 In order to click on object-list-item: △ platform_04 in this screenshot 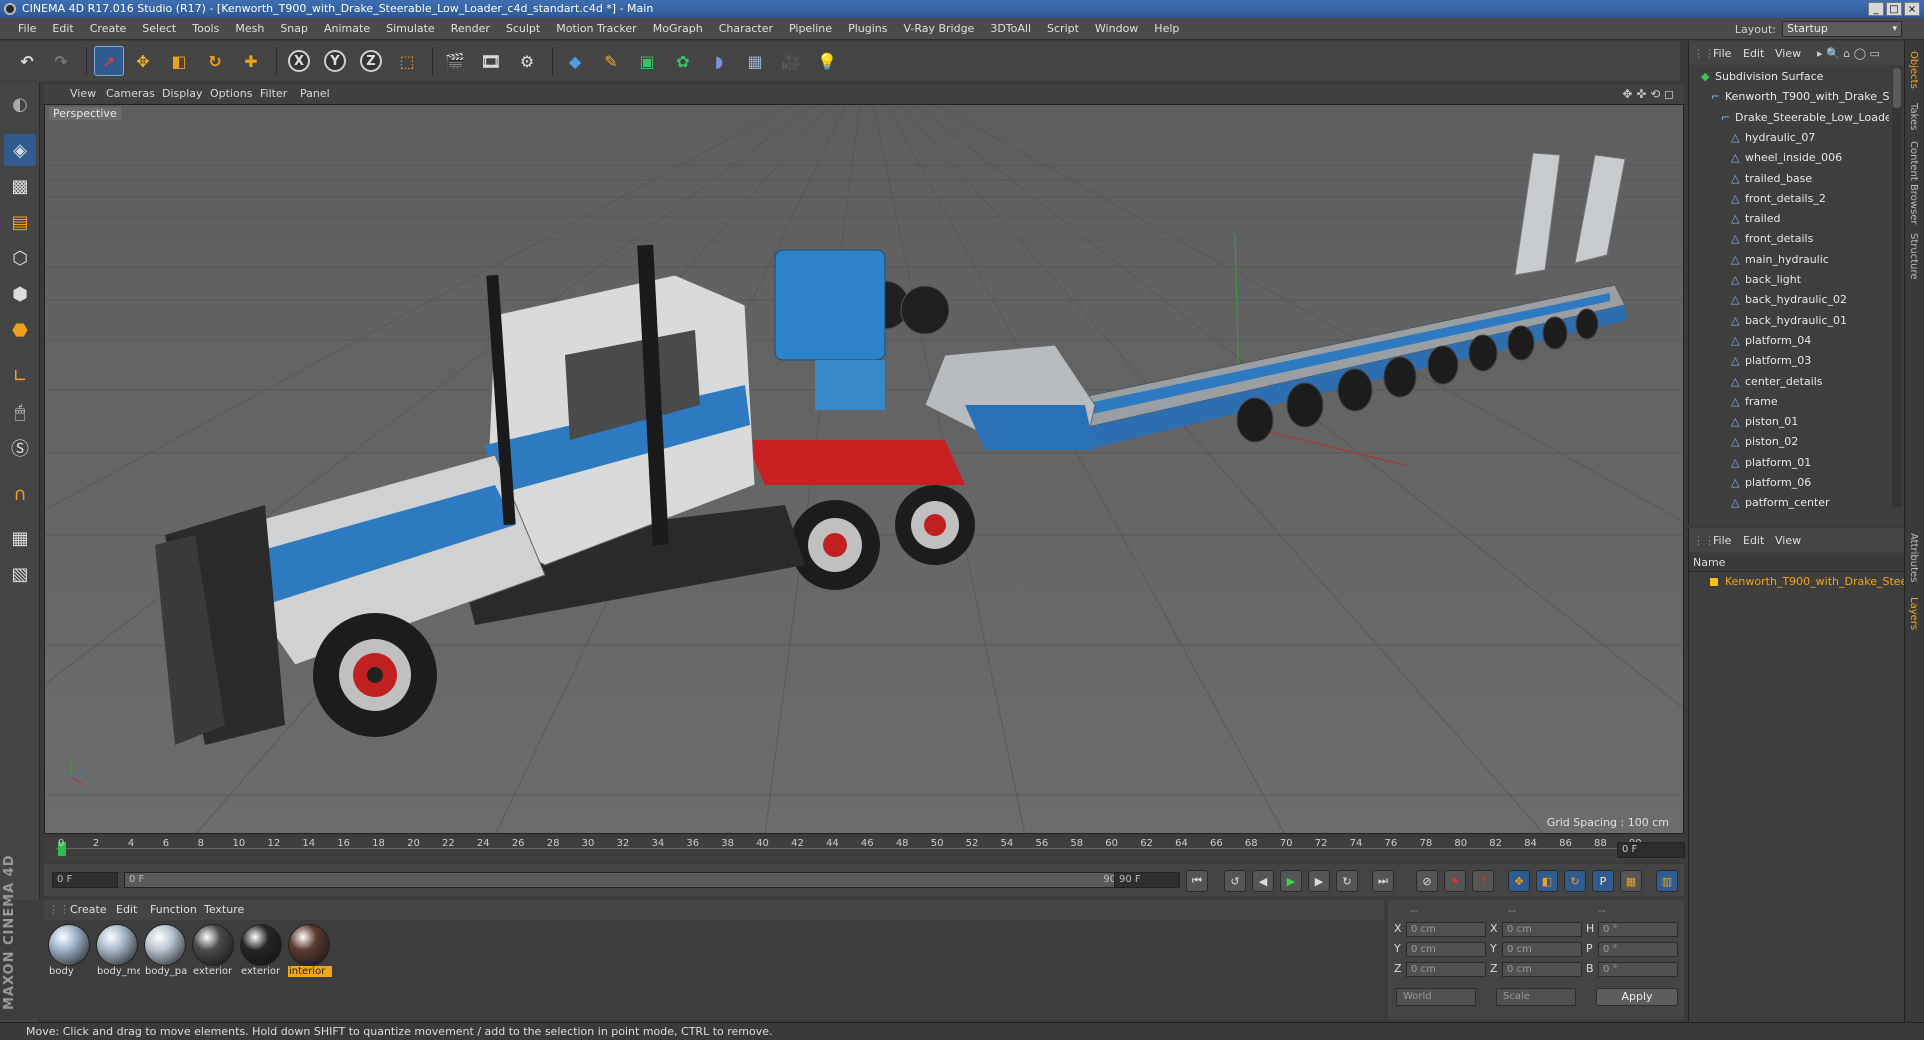, I will do `click(1789, 341)`.